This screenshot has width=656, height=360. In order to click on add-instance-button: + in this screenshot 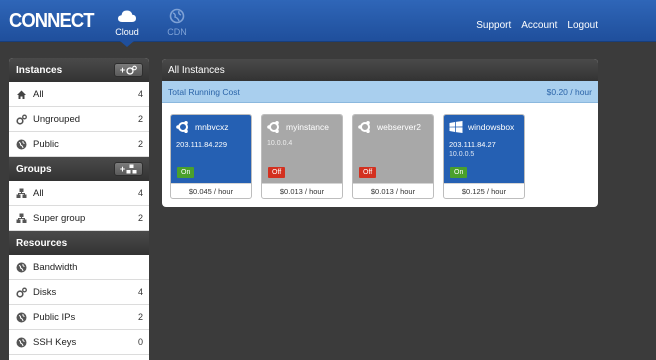, I will do `click(128, 70)`.